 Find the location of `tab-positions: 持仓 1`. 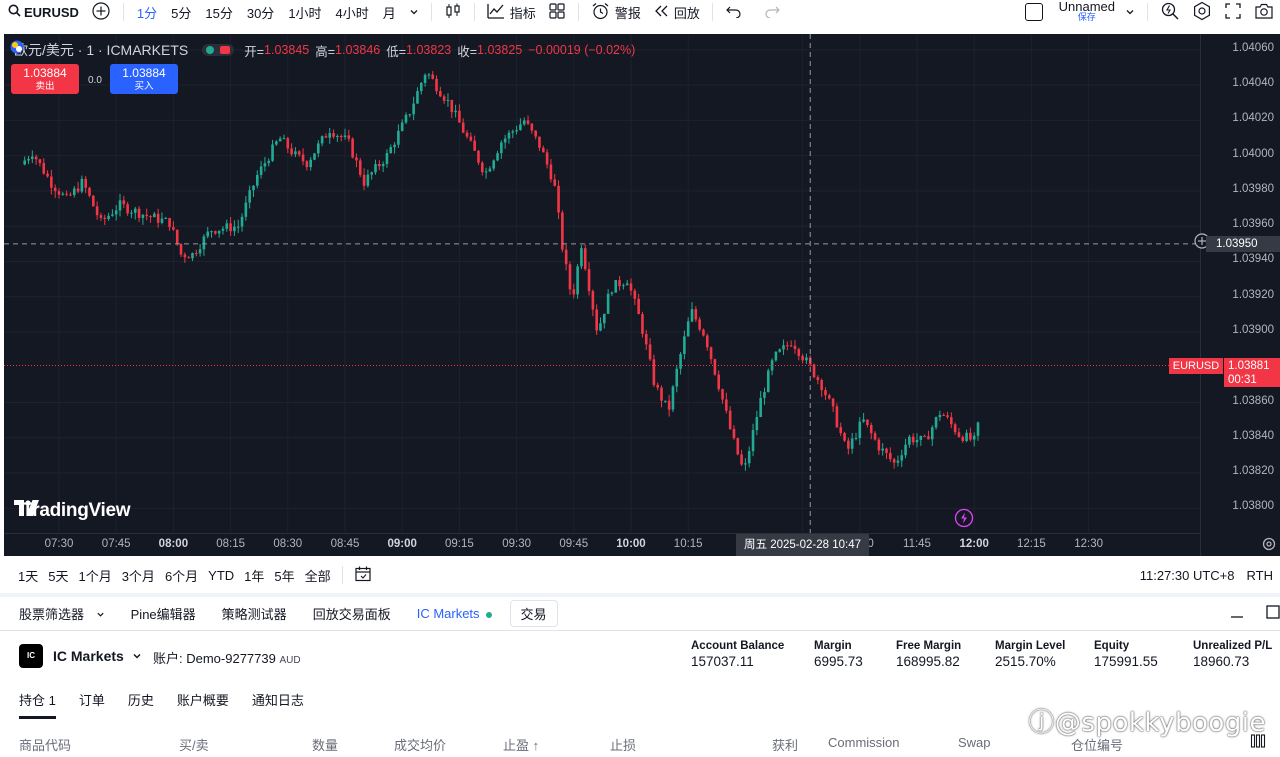

tab-positions: 持仓 1 is located at coordinates (37, 703).